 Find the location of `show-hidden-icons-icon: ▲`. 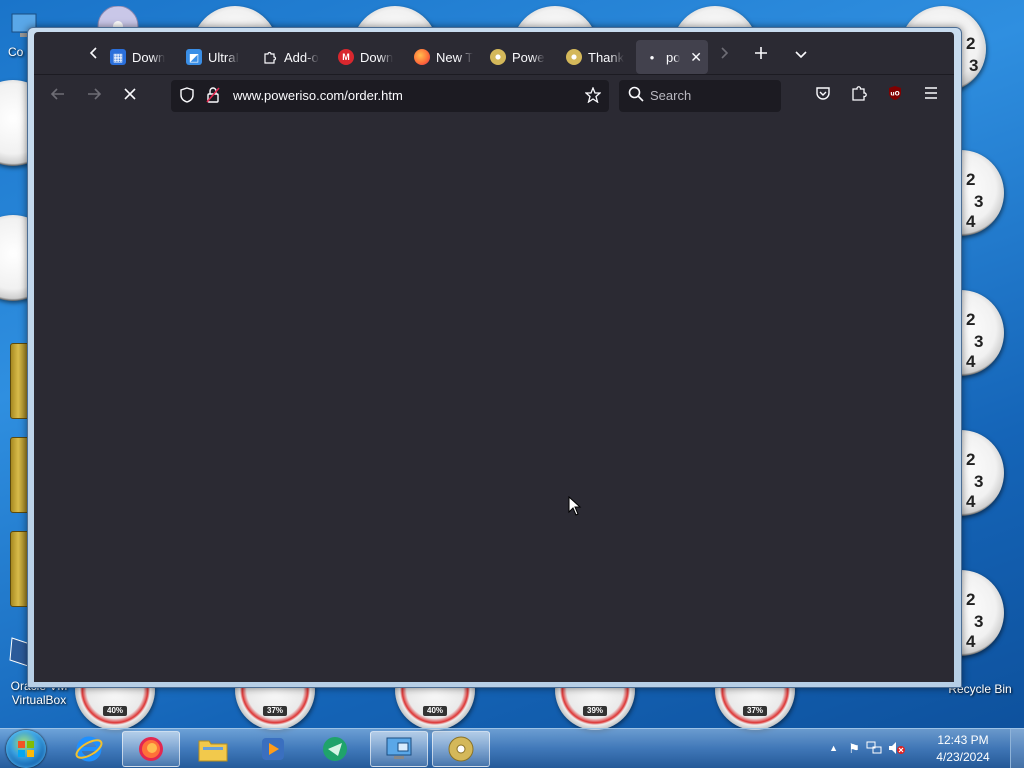

show-hidden-icons-icon: ▲ is located at coordinates (833, 748).